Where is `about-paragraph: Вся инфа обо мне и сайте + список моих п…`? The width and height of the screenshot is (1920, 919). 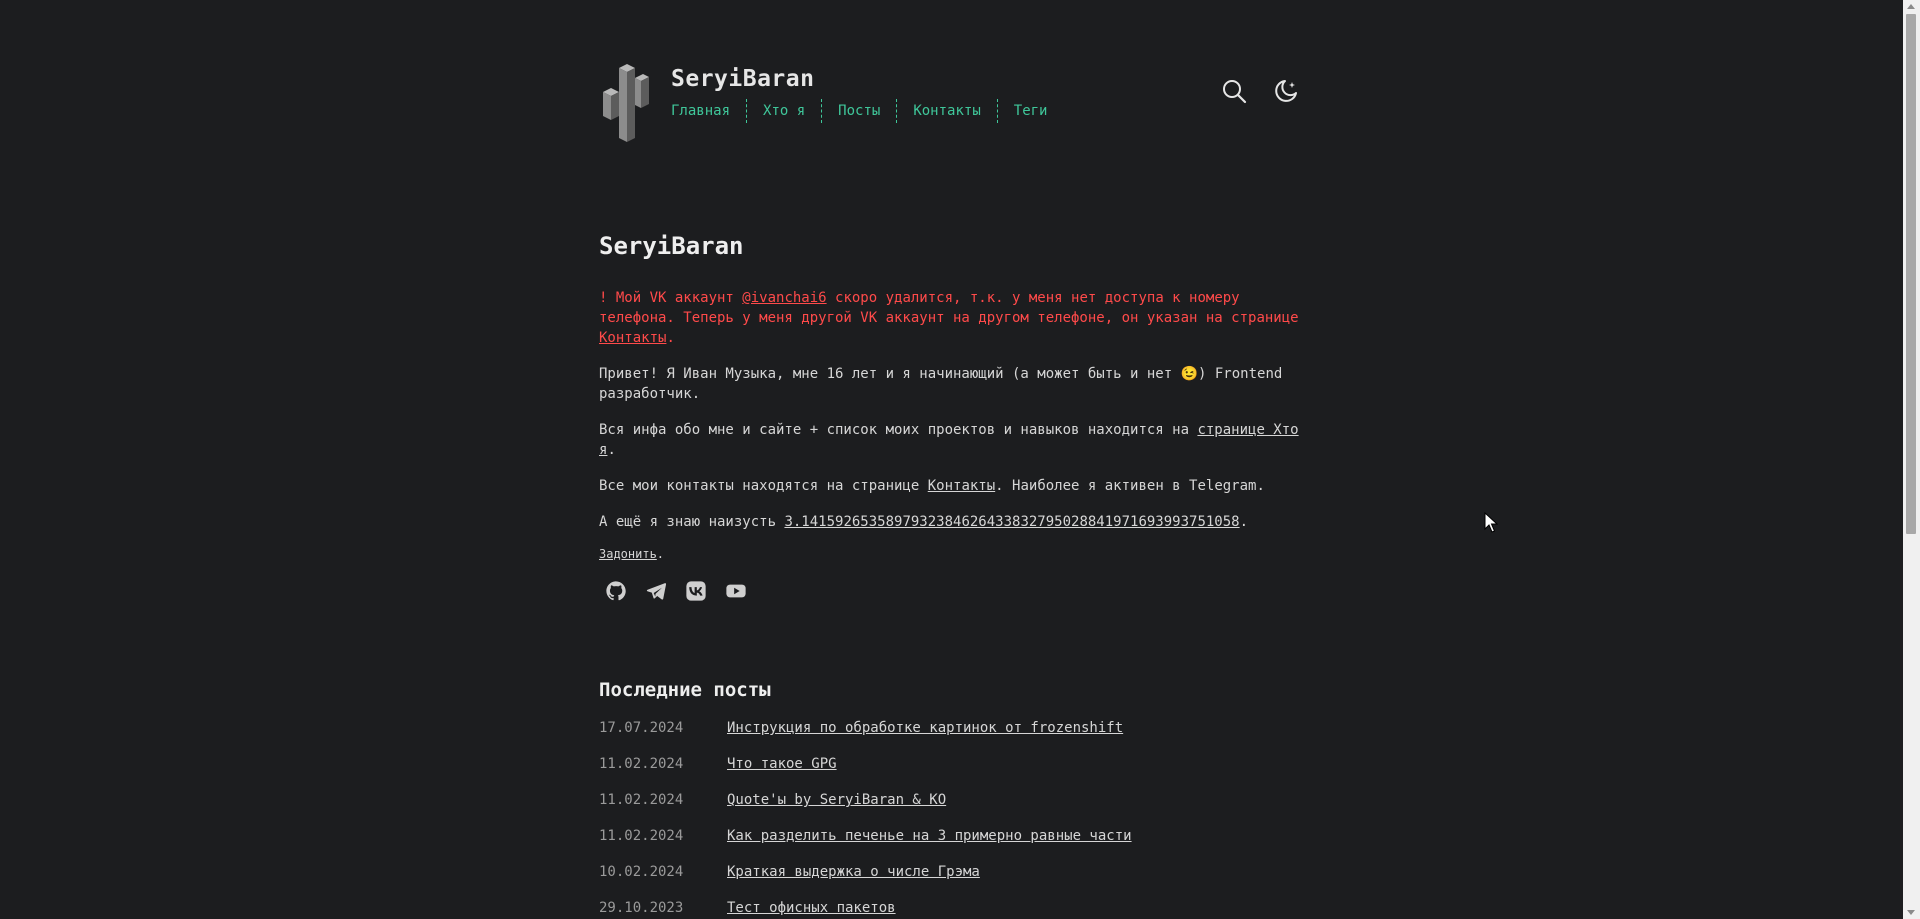 about-paragraph: Вся инфа обо мне и сайте + список моих п… is located at coordinates (949, 440).